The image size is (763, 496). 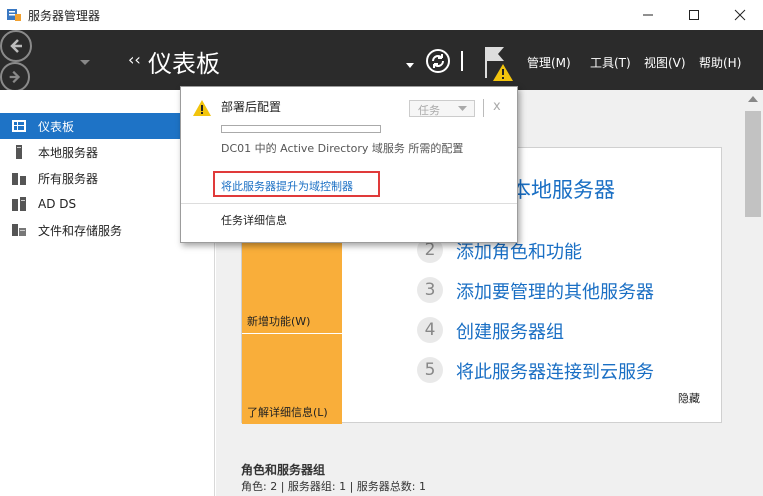 I want to click on popup-close-button: x, so click(x=497, y=106).